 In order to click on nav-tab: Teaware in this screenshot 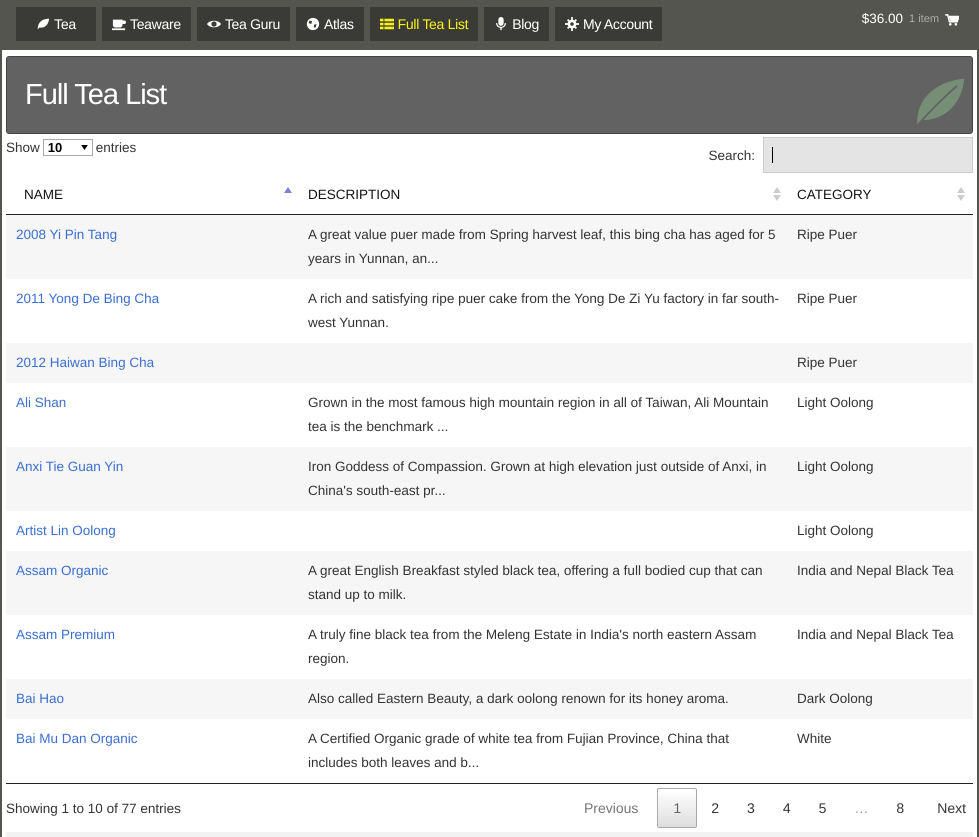, I will do `click(146, 24)`.